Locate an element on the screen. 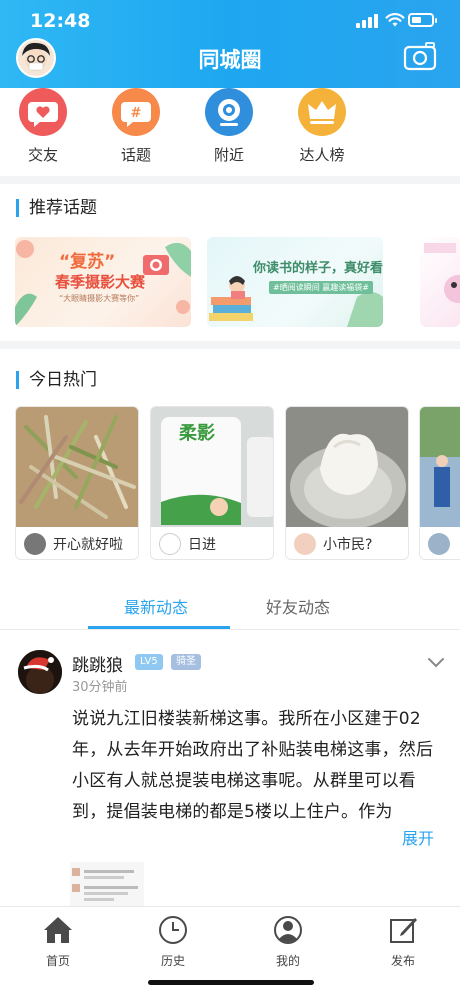 Image resolution: width=460 pixels, height=996 pixels. user-icon is located at coordinates (288, 930).